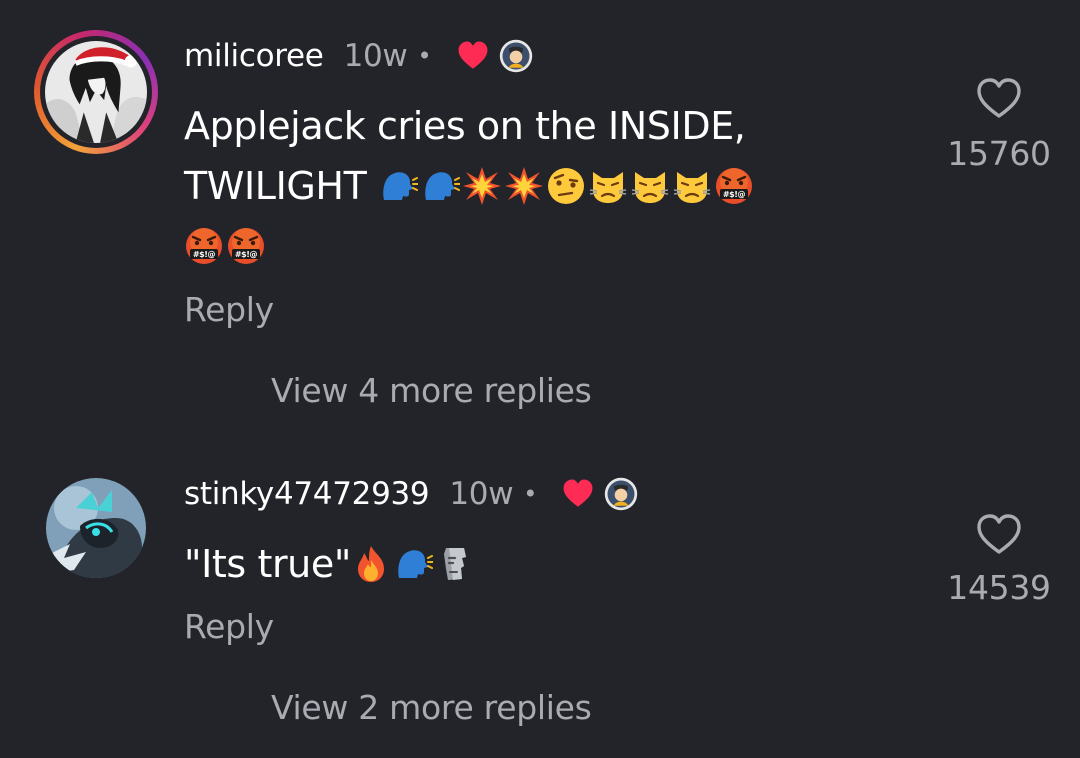 The width and height of the screenshot is (1080, 758). What do you see at coordinates (999, 153) in the screenshot?
I see `like-count: 15760` at bounding box center [999, 153].